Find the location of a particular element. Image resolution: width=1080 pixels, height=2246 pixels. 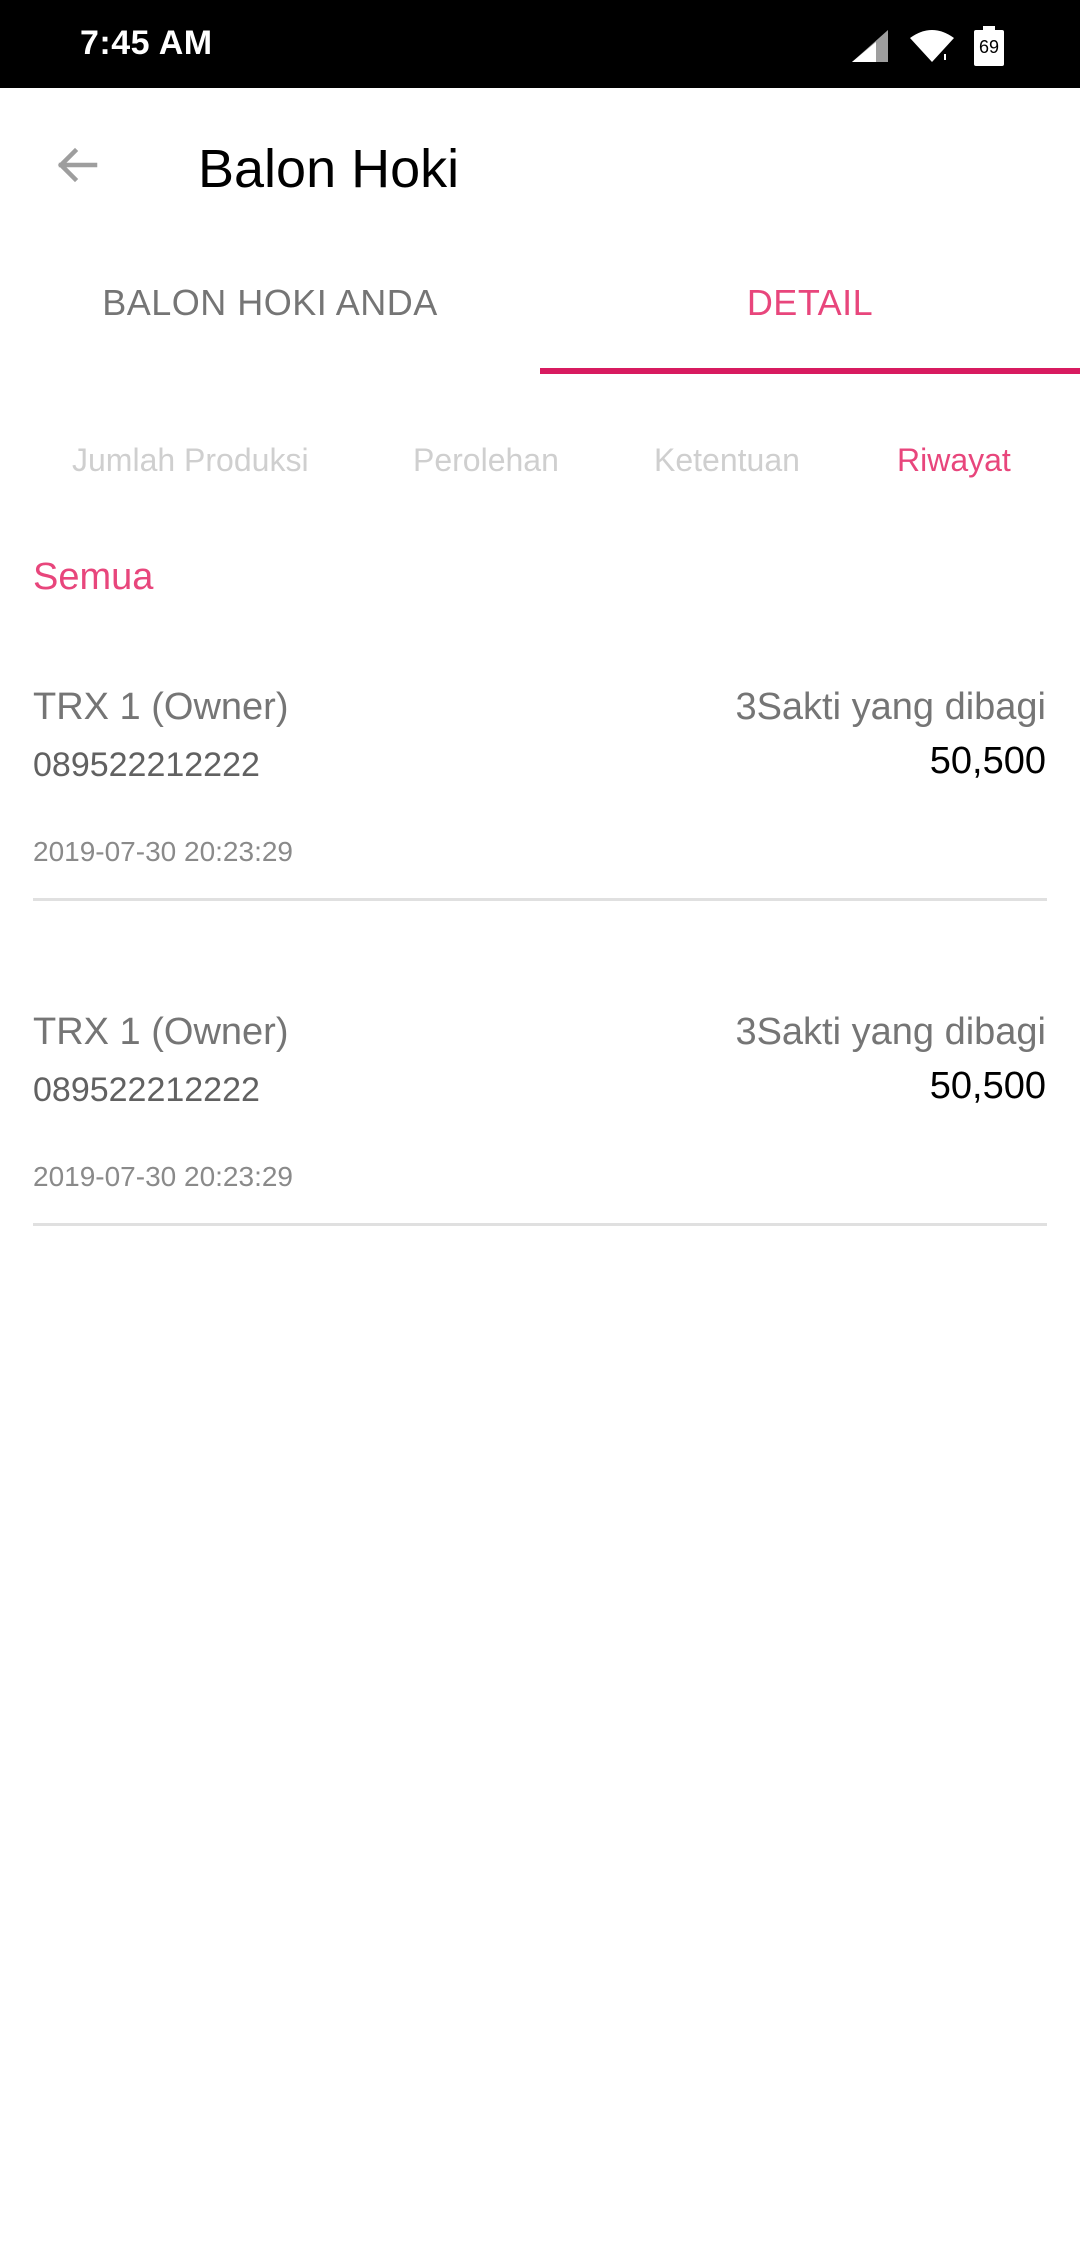

subtab-ketentuan: Ketentuan is located at coordinates (727, 460).